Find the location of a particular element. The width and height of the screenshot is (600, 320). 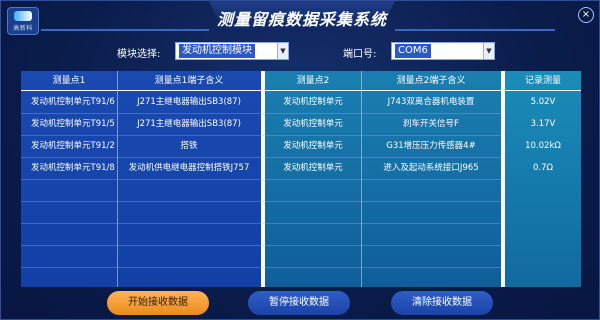

cell-record: 3.17V is located at coordinates (543, 124).